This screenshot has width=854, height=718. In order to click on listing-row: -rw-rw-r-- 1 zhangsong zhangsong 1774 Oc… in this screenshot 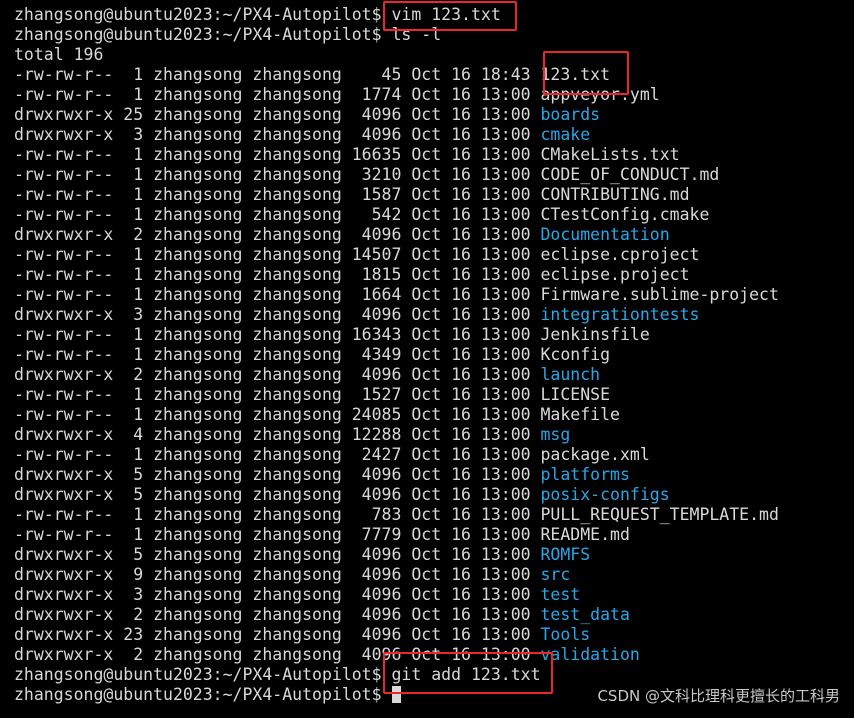, I will do `click(434, 95)`.